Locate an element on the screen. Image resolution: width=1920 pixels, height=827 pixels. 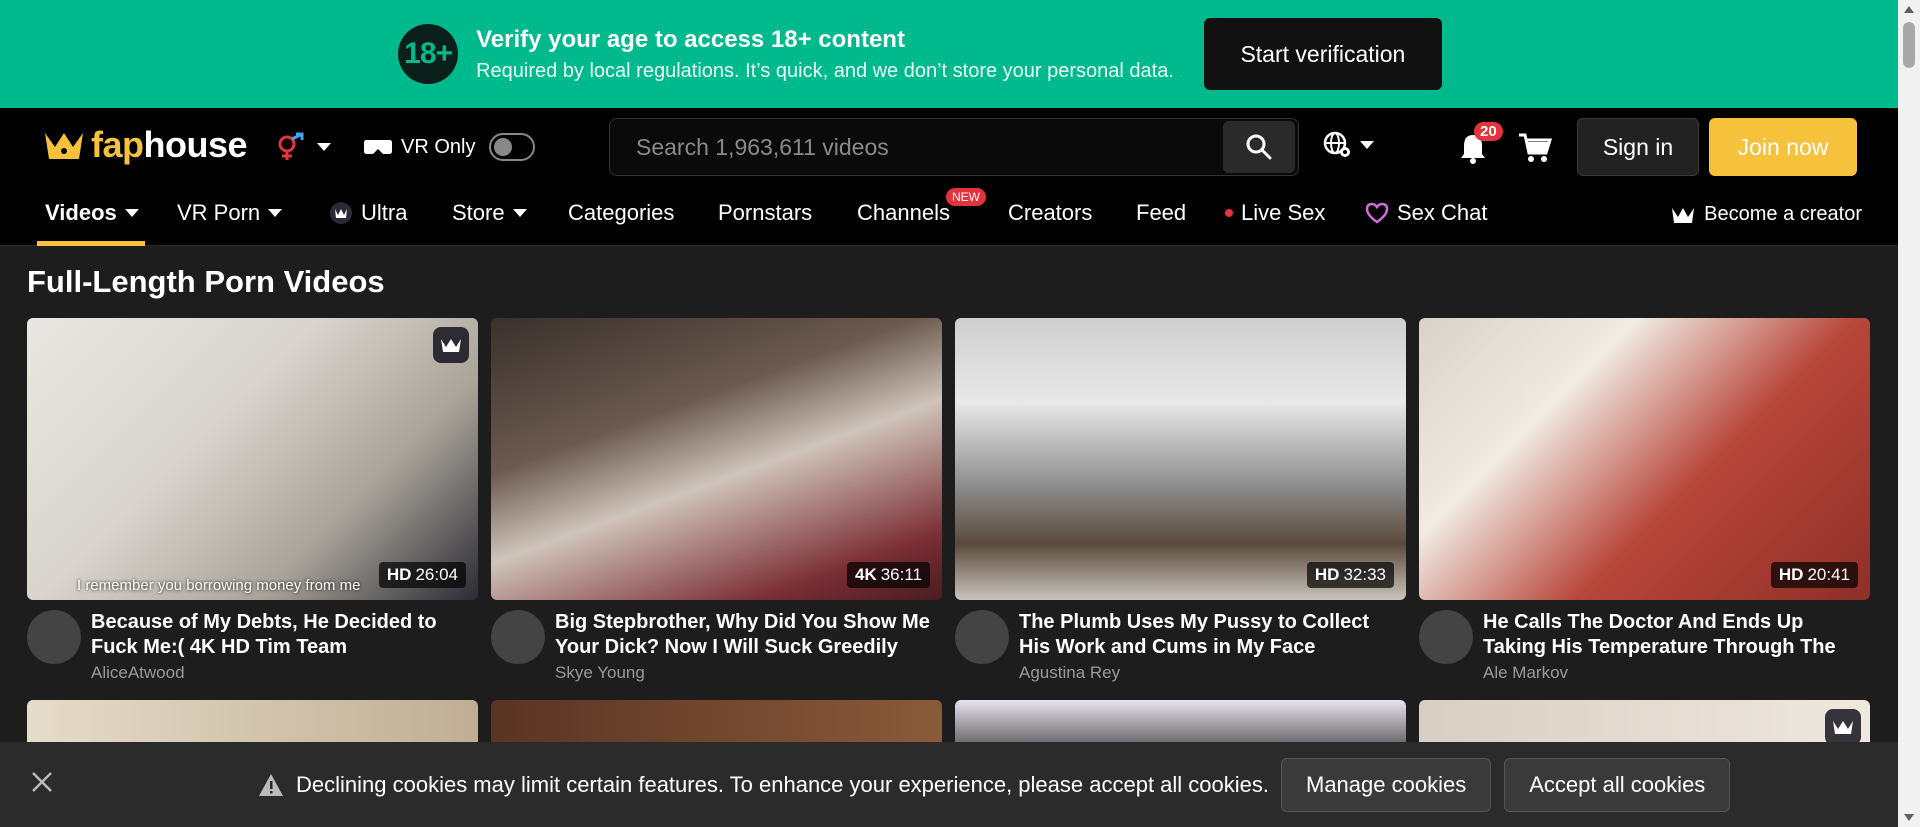
video-thumbnail: 4K 36:11 is located at coordinates (716, 459).